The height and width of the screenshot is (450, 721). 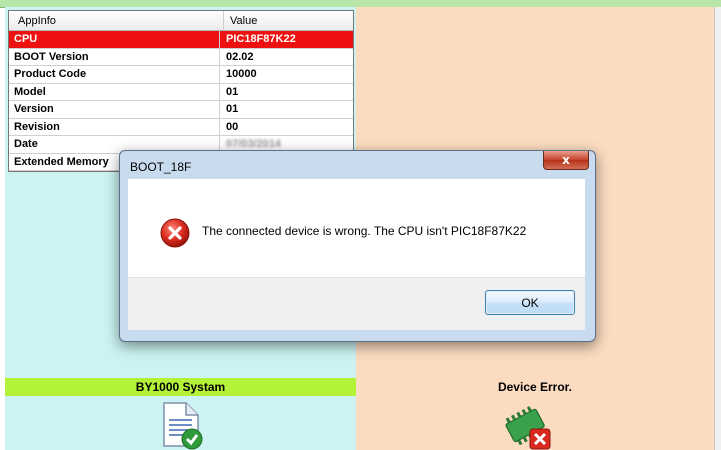 What do you see at coordinates (161, 167) in the screenshot?
I see `dialog-title: BOOT_18F` at bounding box center [161, 167].